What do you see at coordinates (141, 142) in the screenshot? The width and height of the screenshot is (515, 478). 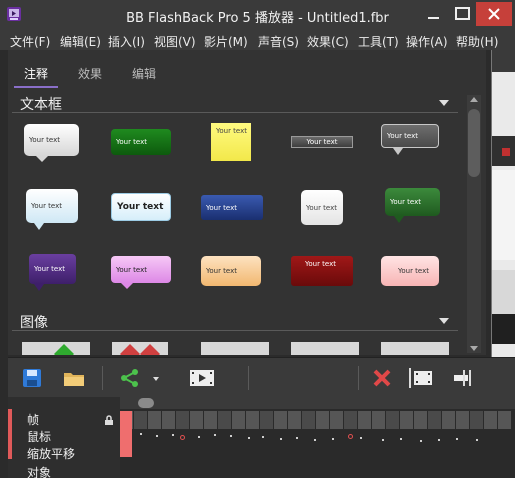 I see `callout-green-rounded: Your text` at bounding box center [141, 142].